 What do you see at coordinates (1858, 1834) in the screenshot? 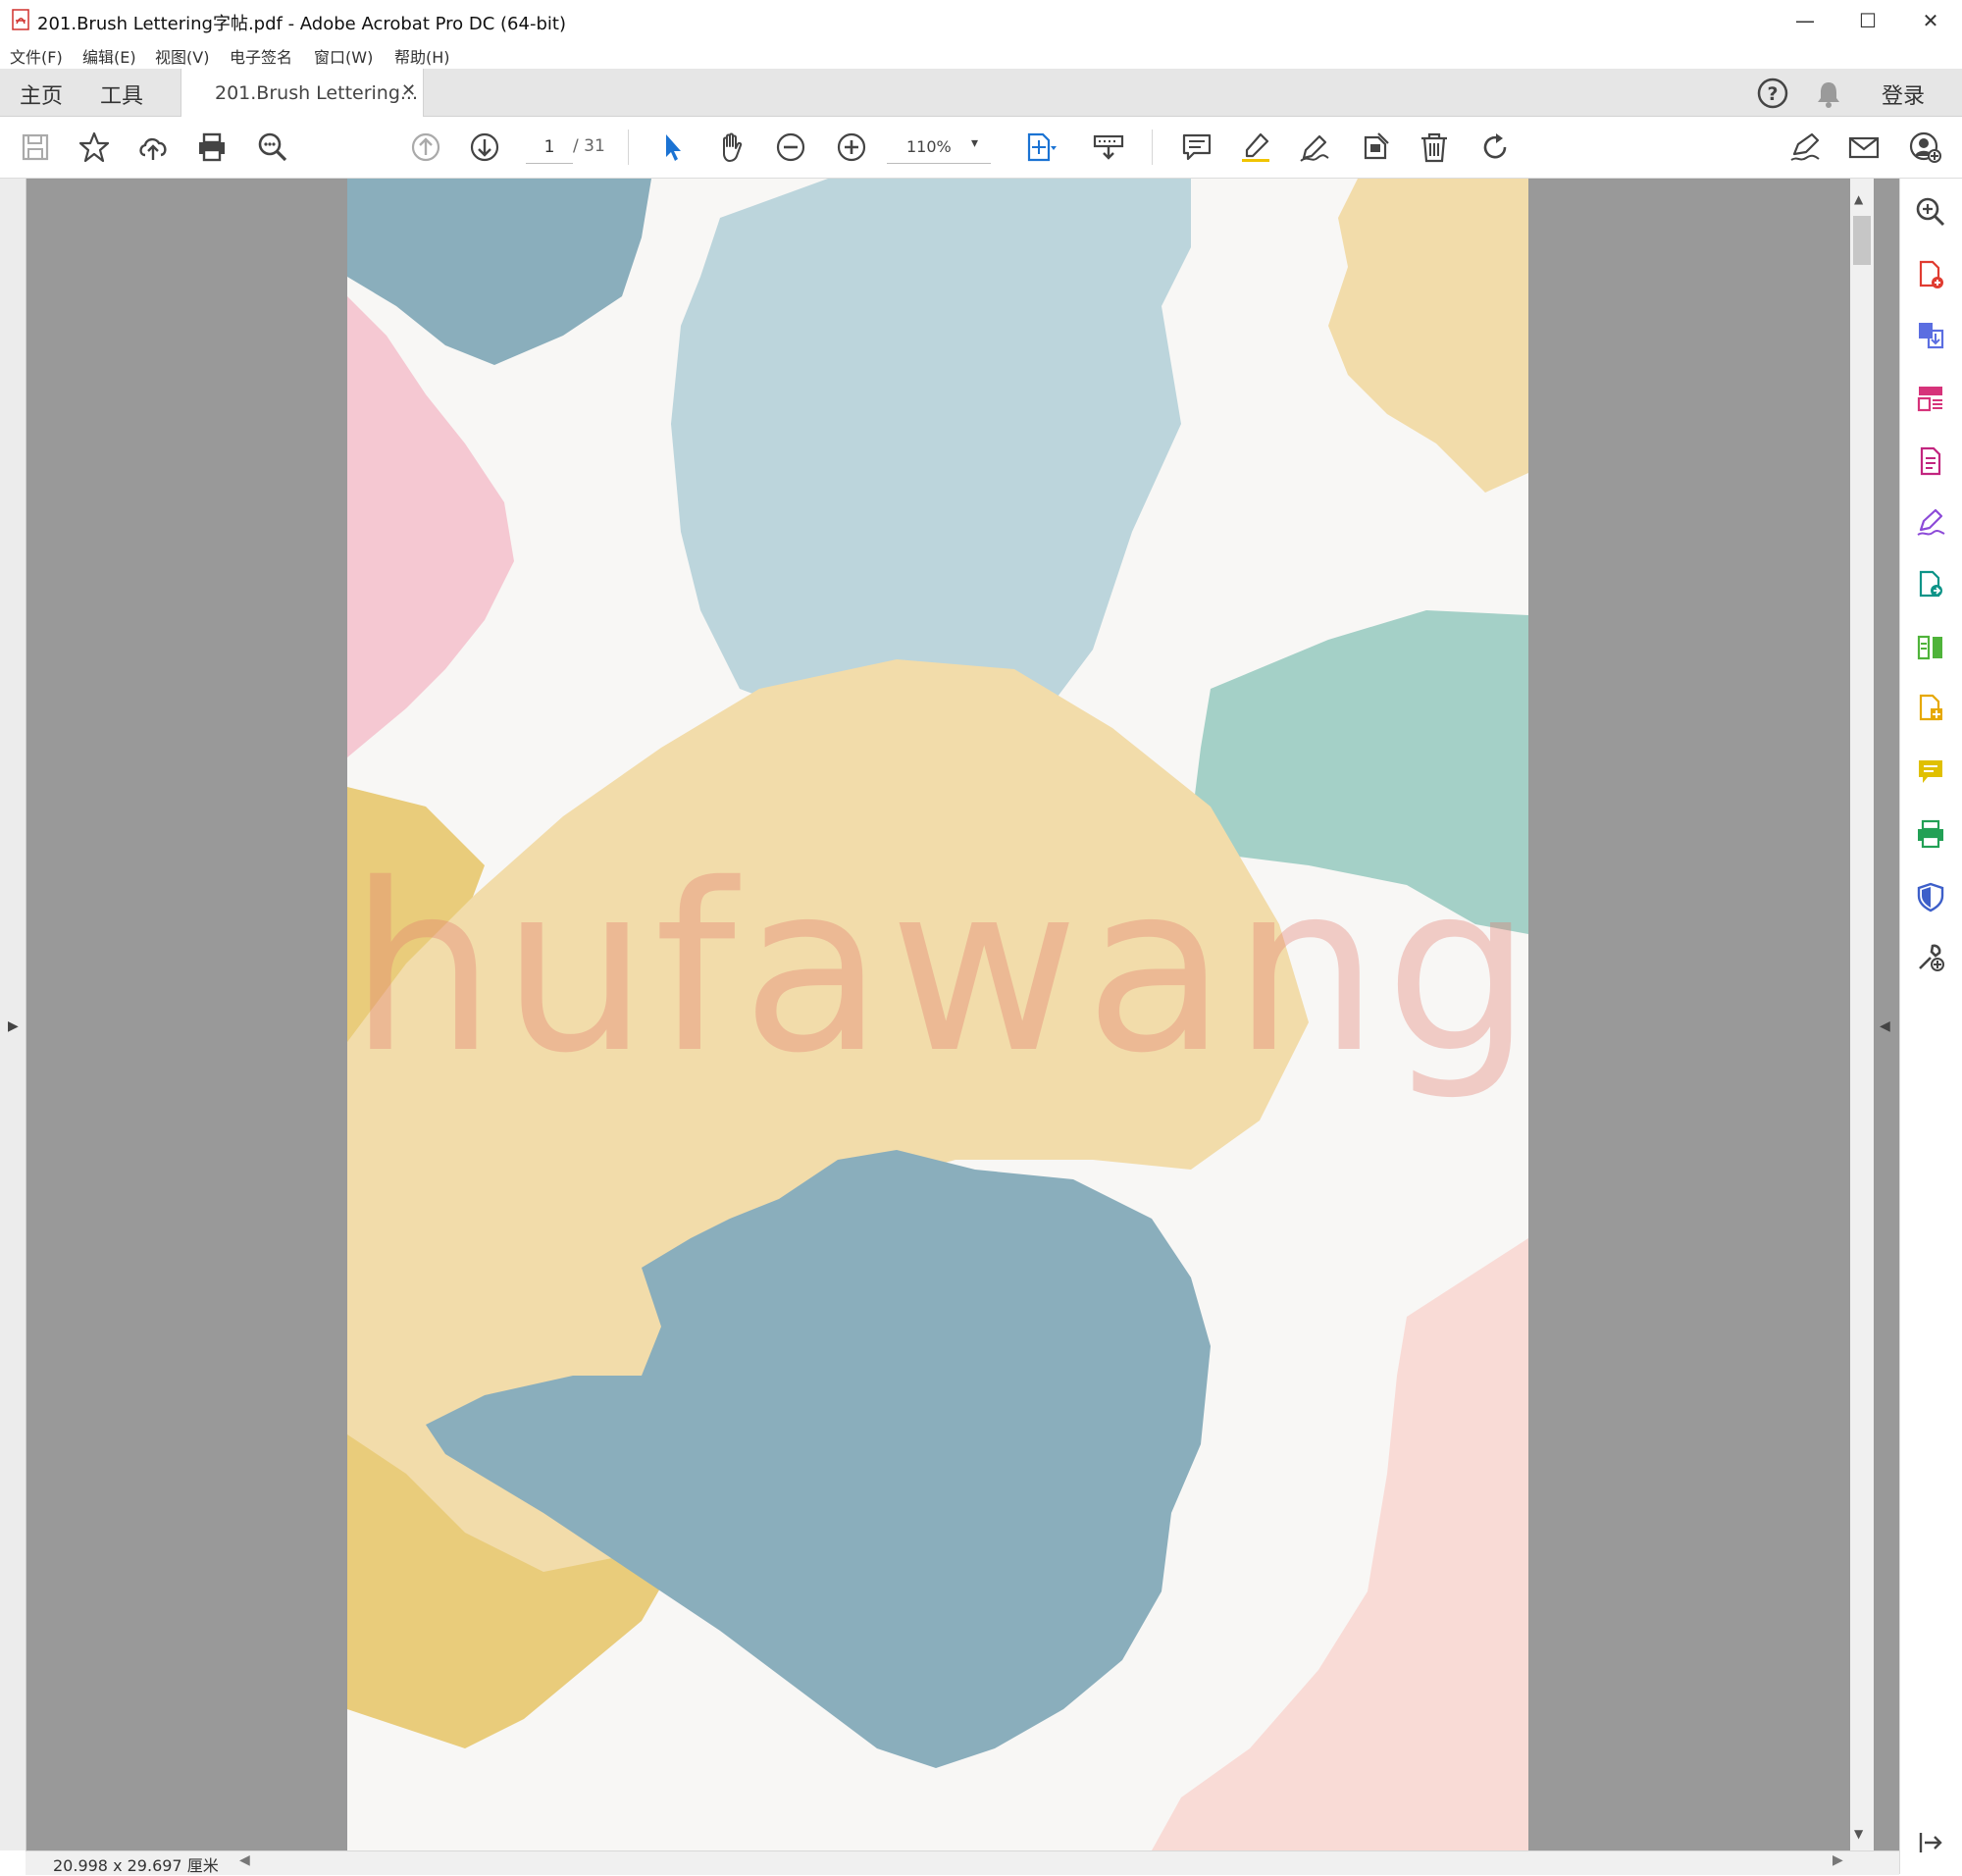
I see `scroll-down-icon: ▼` at bounding box center [1858, 1834].